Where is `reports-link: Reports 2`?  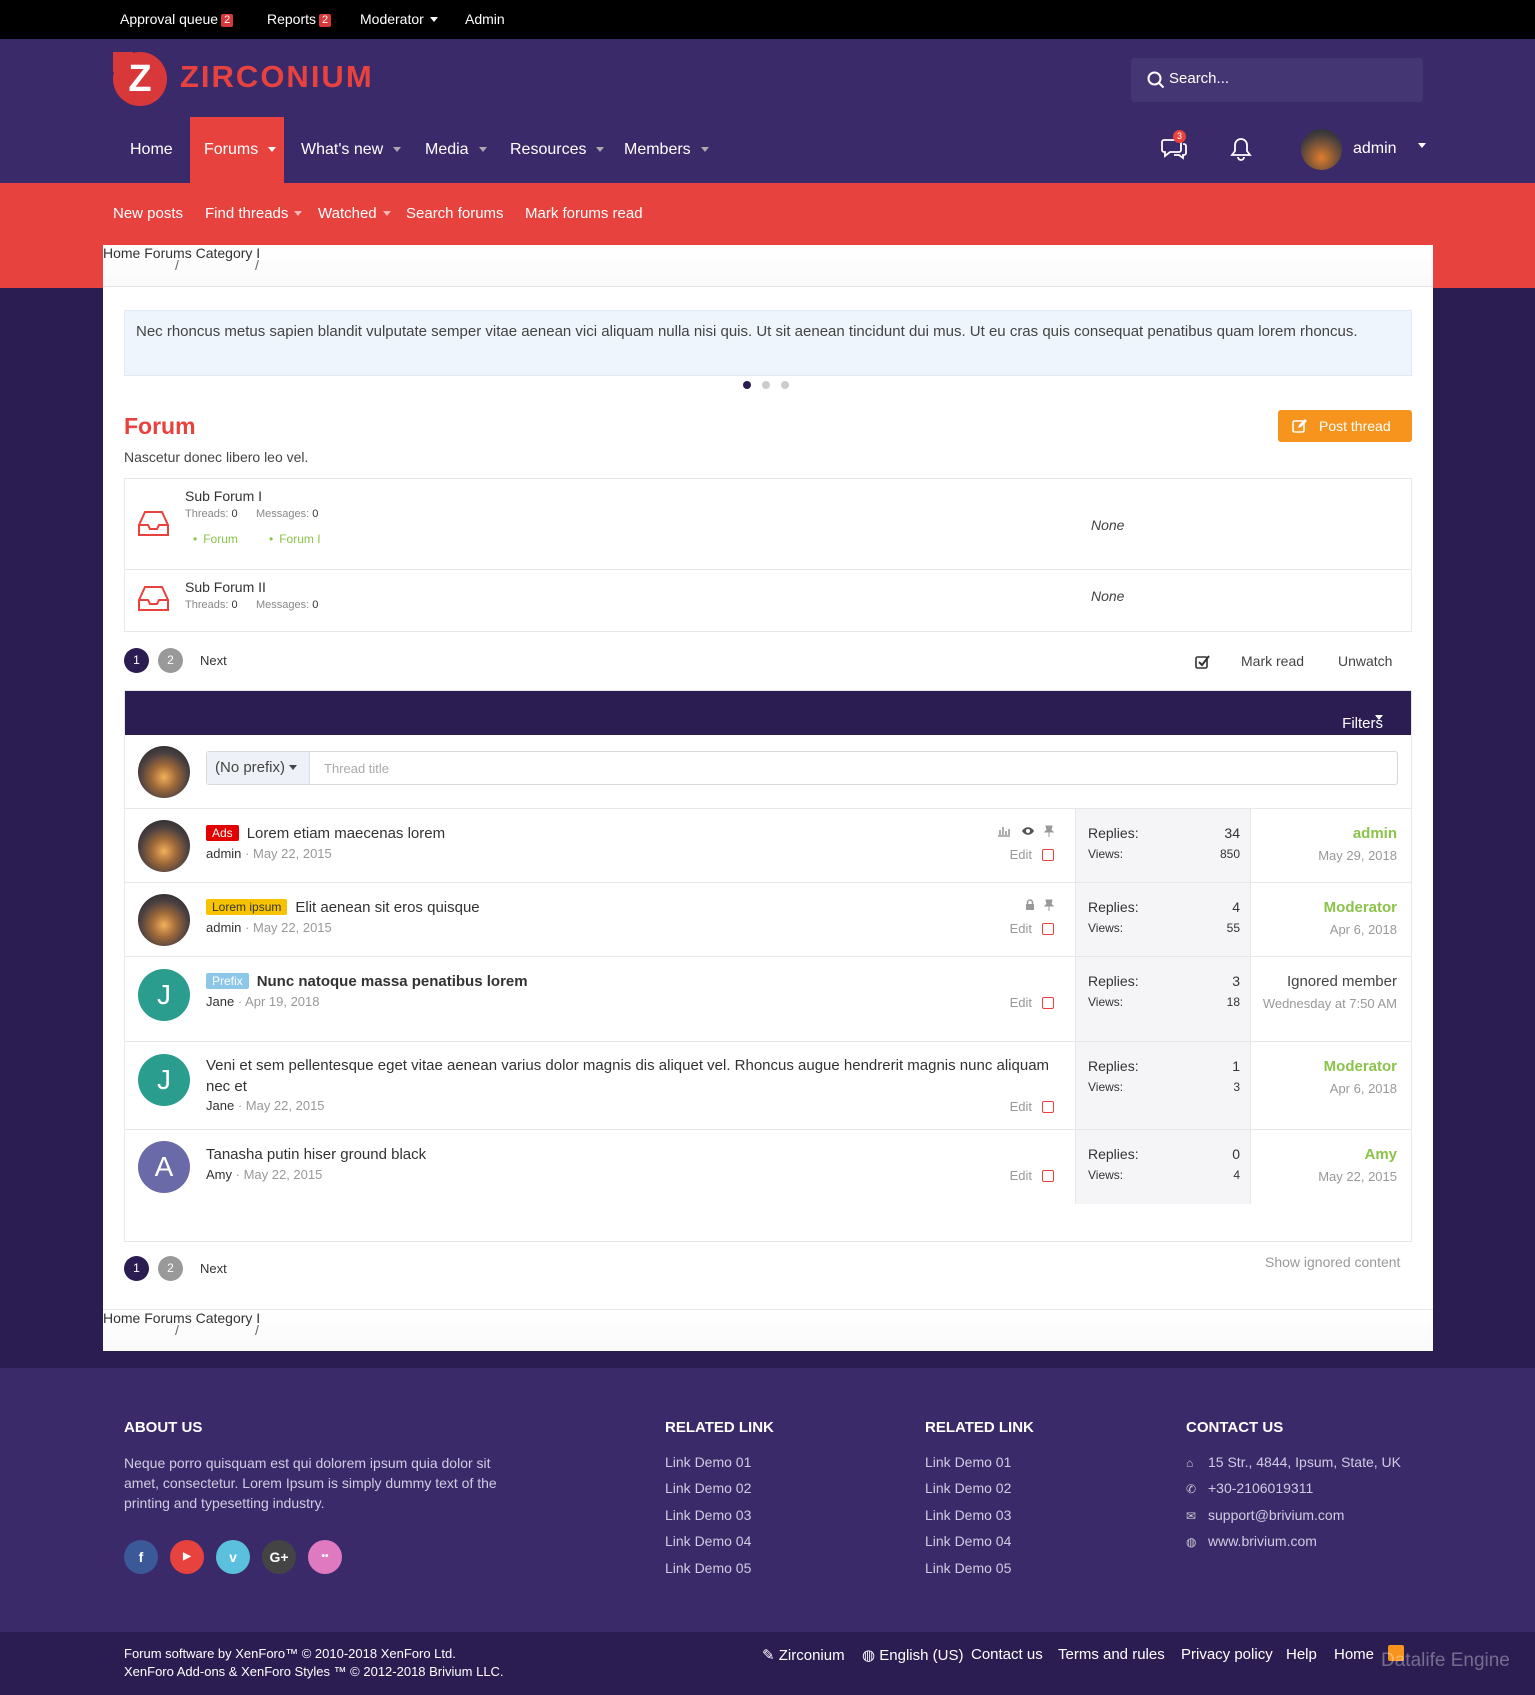 reports-link: Reports 2 is located at coordinates (299, 19).